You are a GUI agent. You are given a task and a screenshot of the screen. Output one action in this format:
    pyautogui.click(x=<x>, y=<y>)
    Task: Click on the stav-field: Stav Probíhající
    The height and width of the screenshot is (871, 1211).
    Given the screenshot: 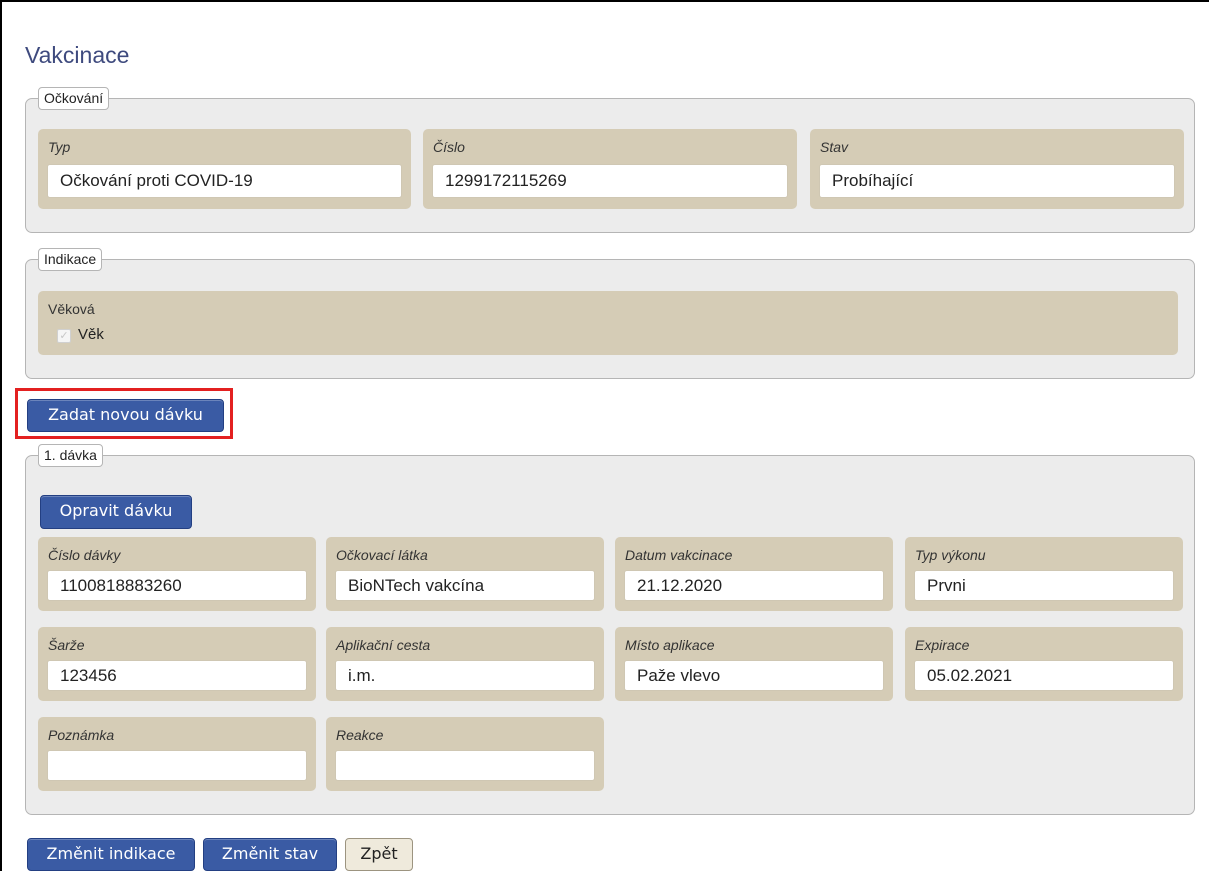 What is the action you would take?
    pyautogui.click(x=997, y=169)
    